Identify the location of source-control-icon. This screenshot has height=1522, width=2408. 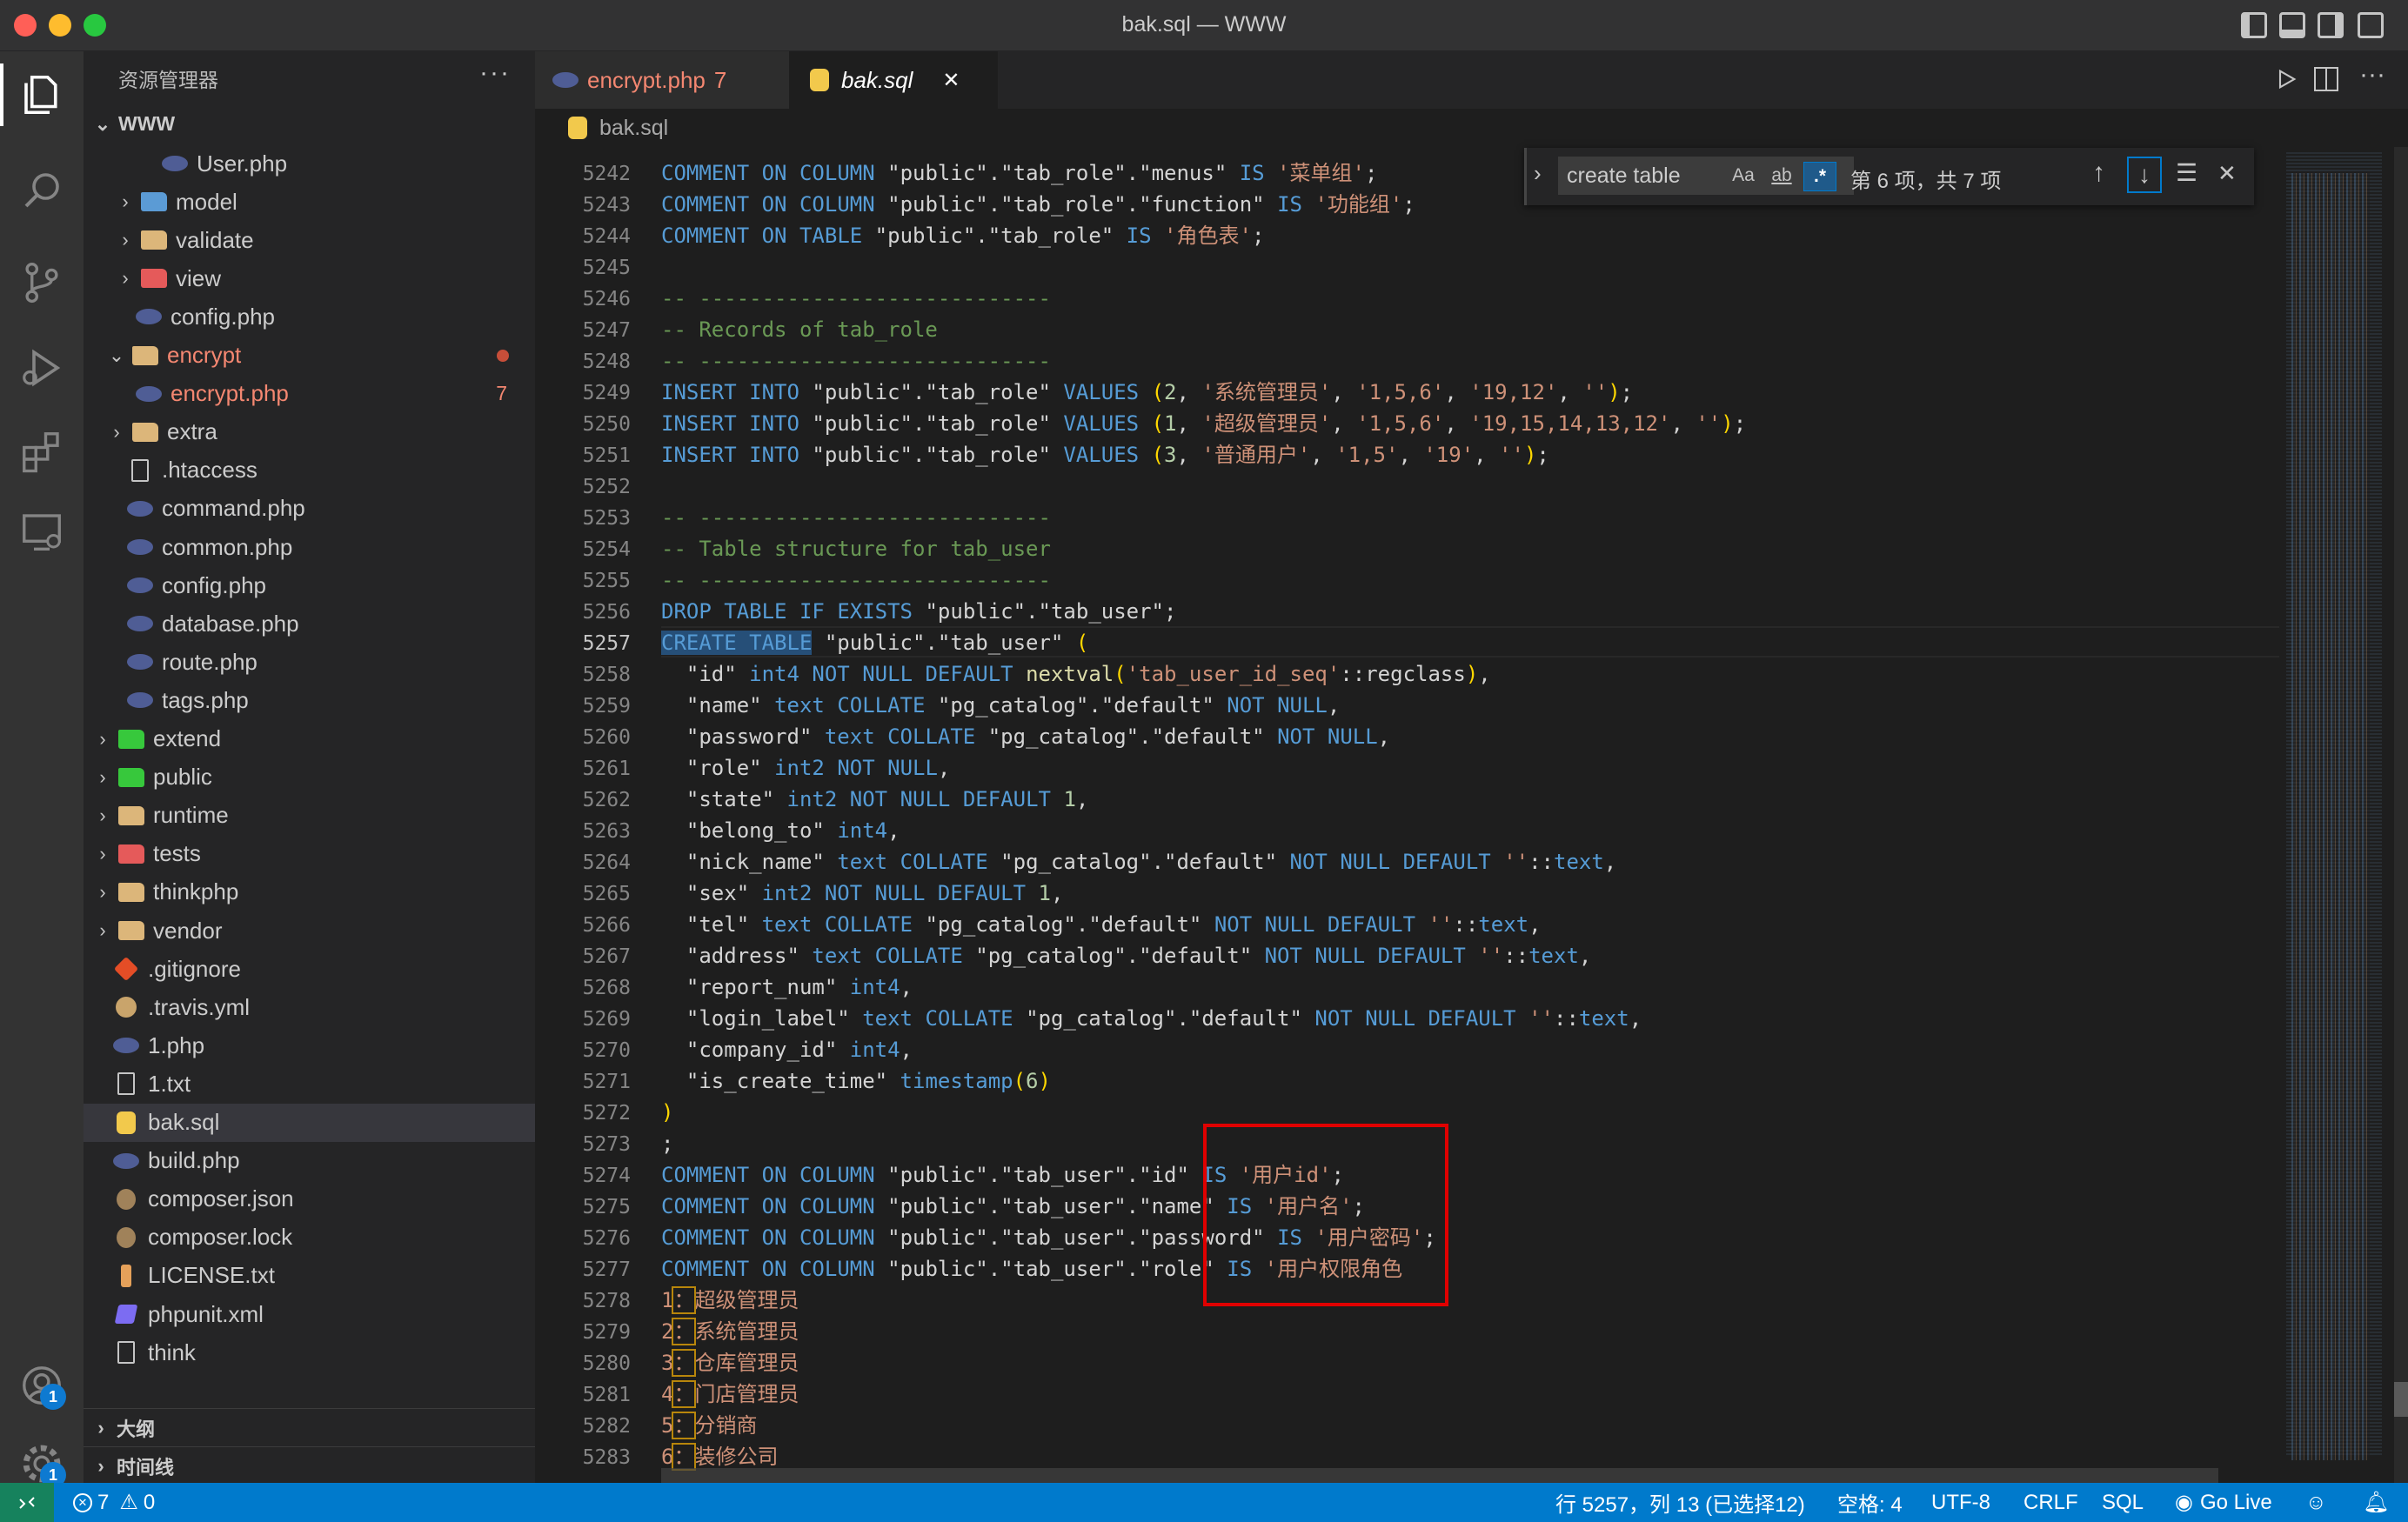
(42, 283).